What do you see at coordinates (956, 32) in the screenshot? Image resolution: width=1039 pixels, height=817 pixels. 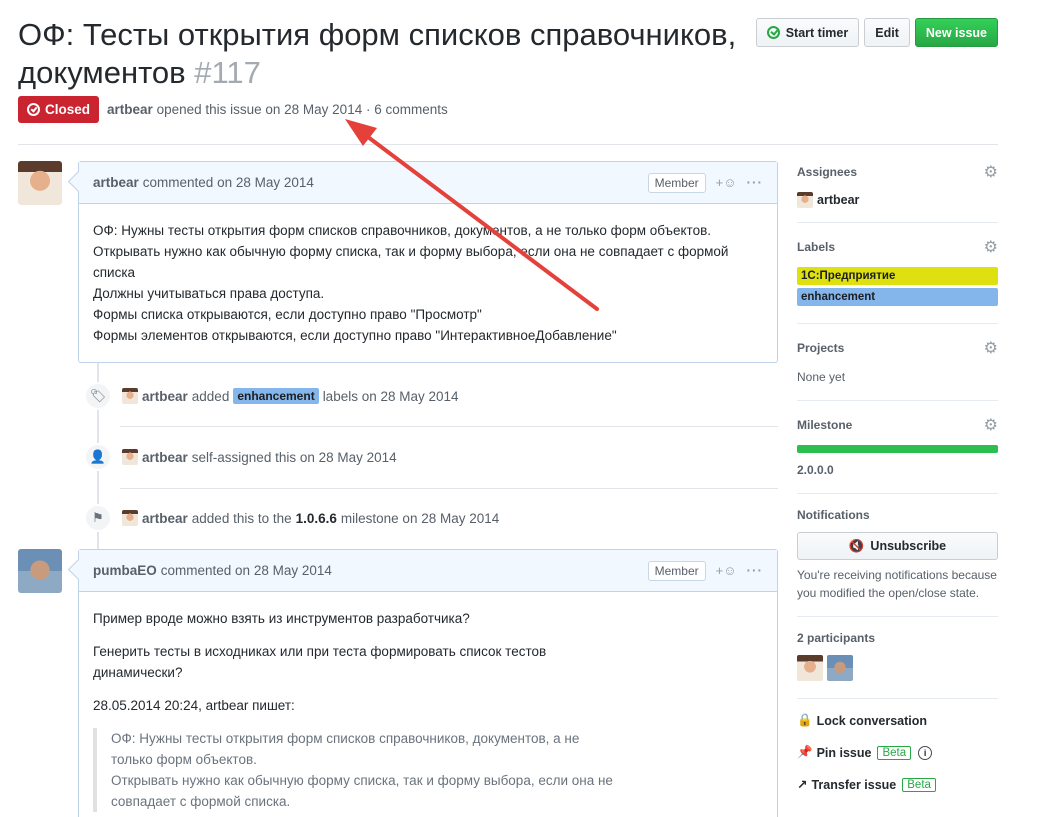 I see `new-issue-button: New issue` at bounding box center [956, 32].